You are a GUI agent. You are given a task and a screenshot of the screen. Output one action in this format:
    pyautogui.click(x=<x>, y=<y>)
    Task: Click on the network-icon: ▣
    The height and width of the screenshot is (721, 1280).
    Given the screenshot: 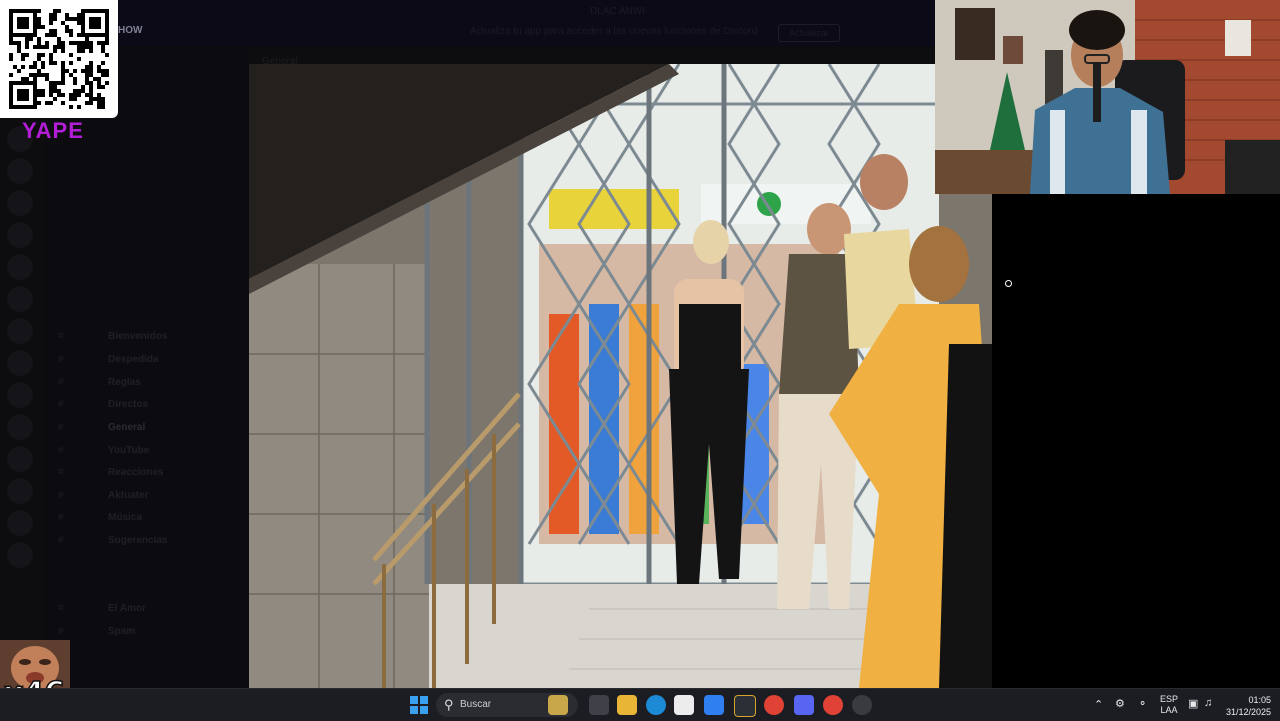 What is the action you would take?
    pyautogui.click(x=1193, y=703)
    